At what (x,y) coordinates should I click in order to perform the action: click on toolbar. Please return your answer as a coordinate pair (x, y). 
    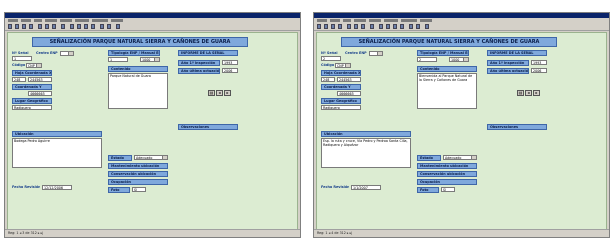
    Looking at the image, I should click on (461, 27).